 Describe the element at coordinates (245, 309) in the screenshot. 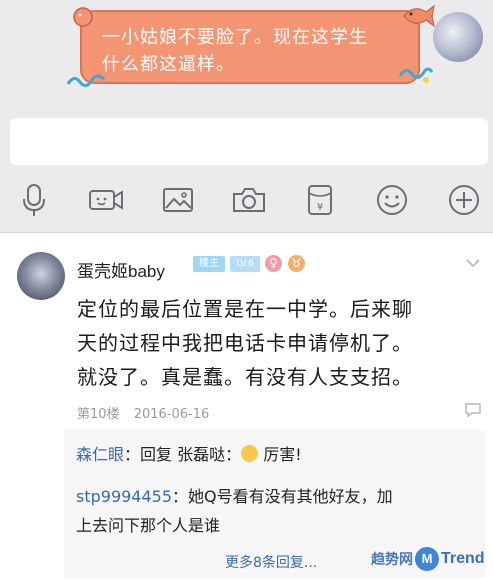

I see `comment-line-1: 定位的最后位置是在一中学。后来聊` at that location.